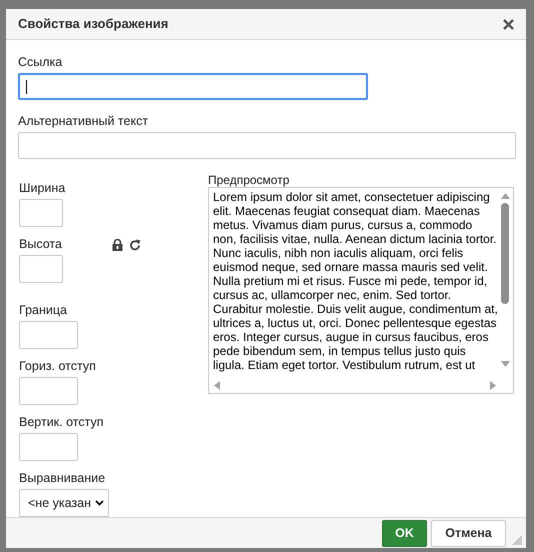 The image size is (534, 552). What do you see at coordinates (517, 540) in the screenshot?
I see `resize-grip-icon` at bounding box center [517, 540].